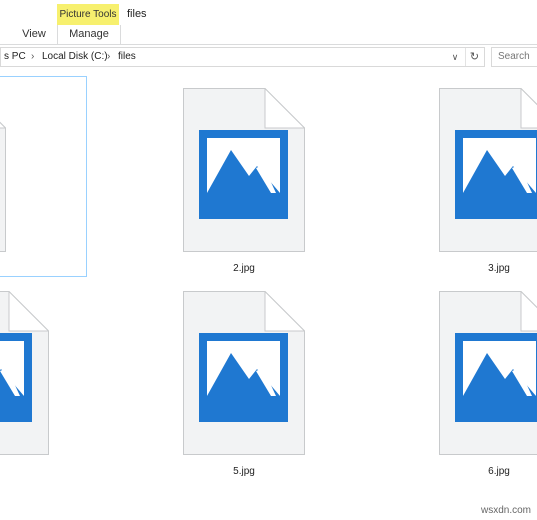  Describe the element at coordinates (75, 57) in the screenshot. I see `breadcrumb-local-disk: Local Disk (C:)` at that location.